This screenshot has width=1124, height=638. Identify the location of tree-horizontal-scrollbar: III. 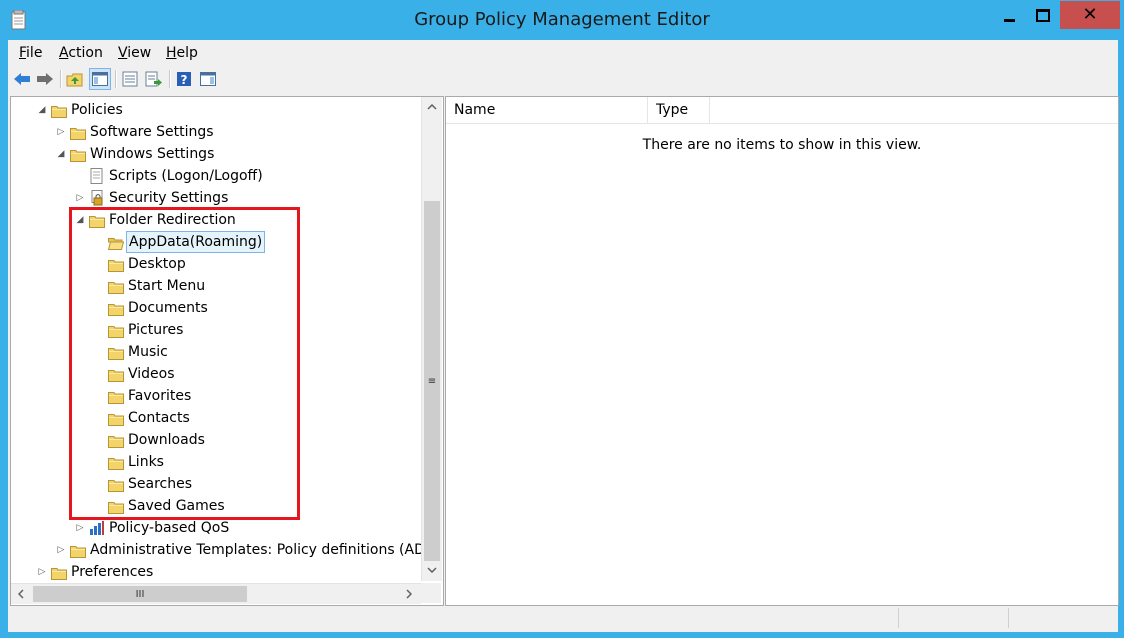
(216, 593).